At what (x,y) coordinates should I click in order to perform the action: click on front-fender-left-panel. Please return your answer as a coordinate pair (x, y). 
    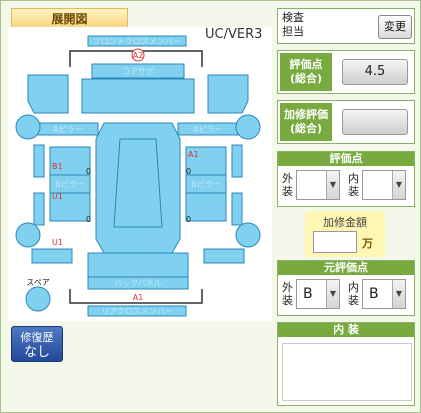
    Looking at the image, I should click on (48, 94).